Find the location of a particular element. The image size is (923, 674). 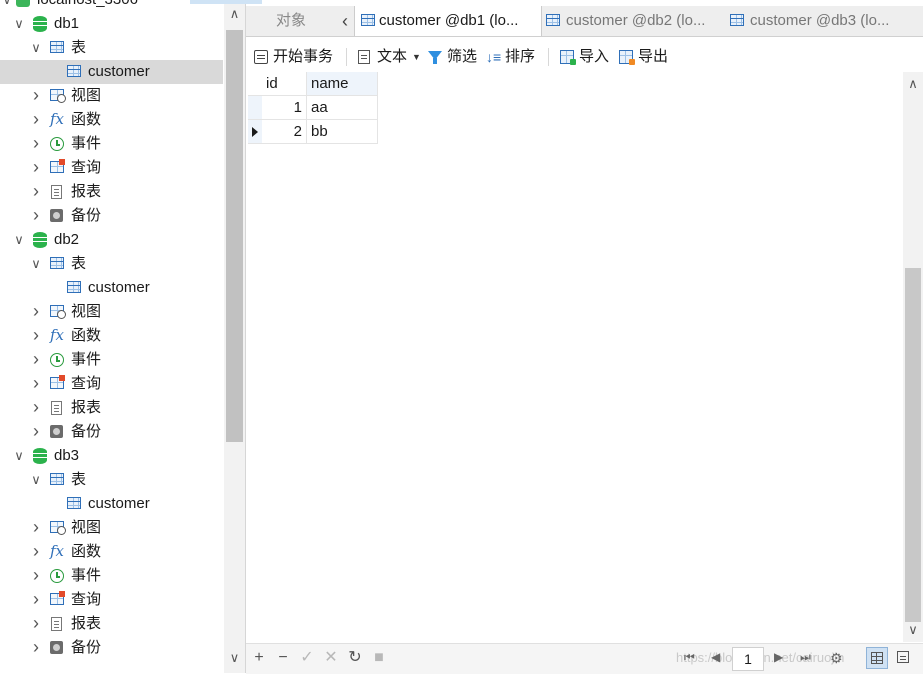

backup-icon is located at coordinates (56, 431).